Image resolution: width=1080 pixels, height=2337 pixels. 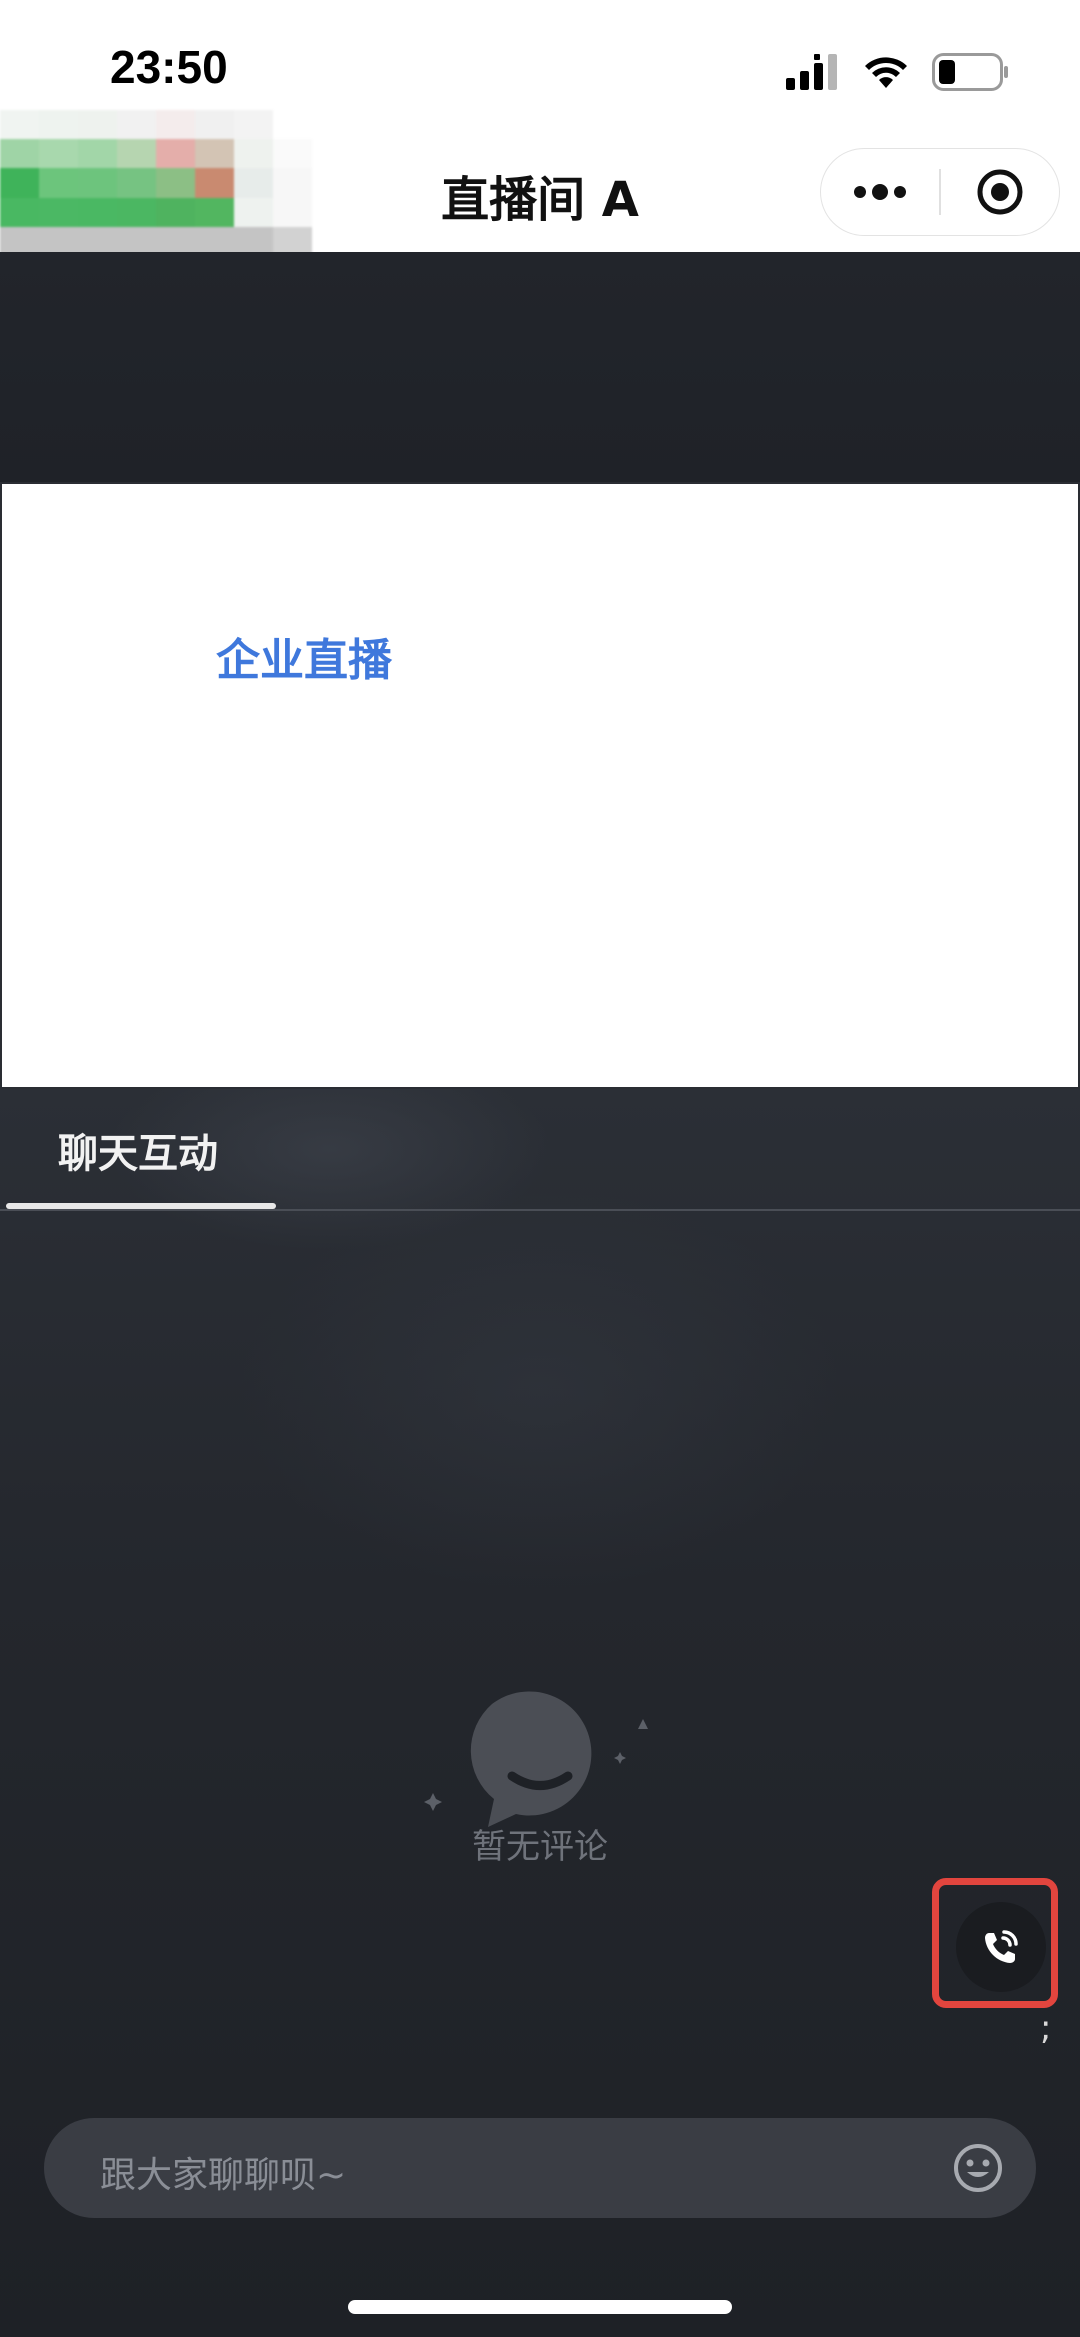 What do you see at coordinates (540, 1150) in the screenshot?
I see `chat-tab-bar: 聊天互动` at bounding box center [540, 1150].